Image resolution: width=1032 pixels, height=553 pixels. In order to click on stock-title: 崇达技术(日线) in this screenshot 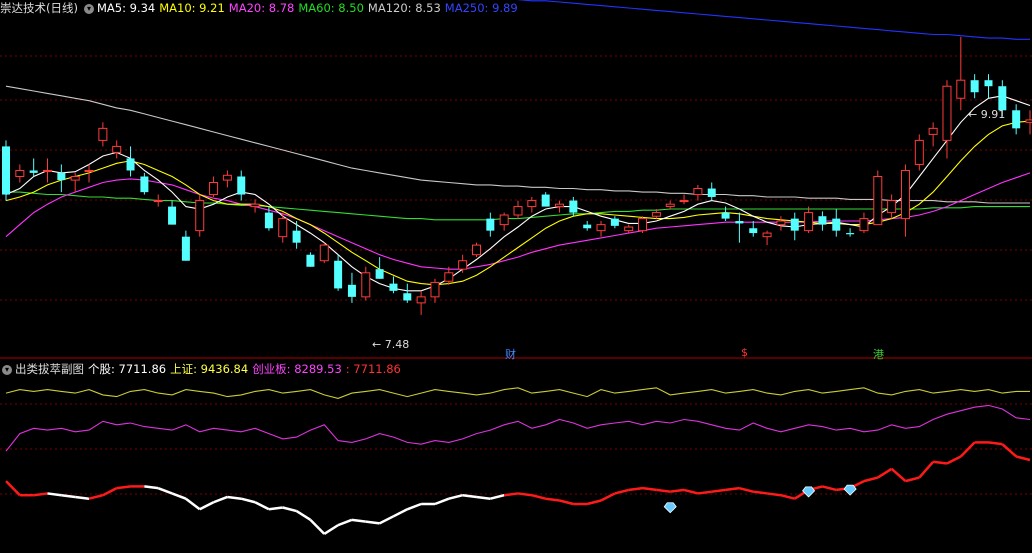, I will do `click(39, 8)`.